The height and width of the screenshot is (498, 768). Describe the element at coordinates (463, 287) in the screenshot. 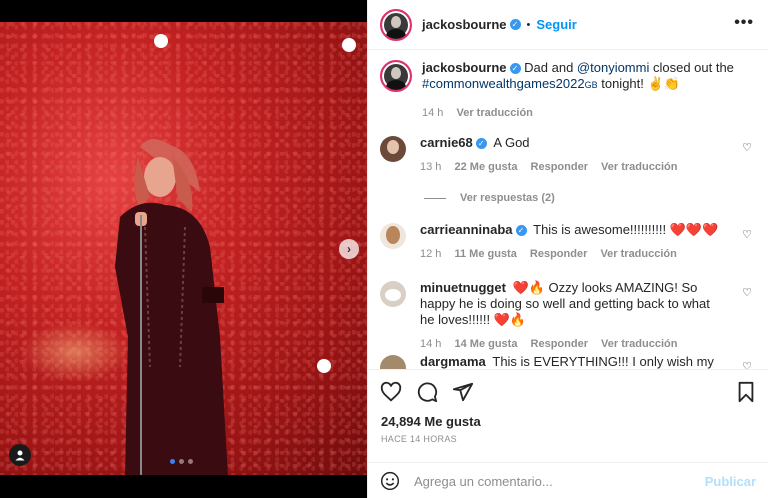

I see `commenter-username: minuetnugget` at that location.